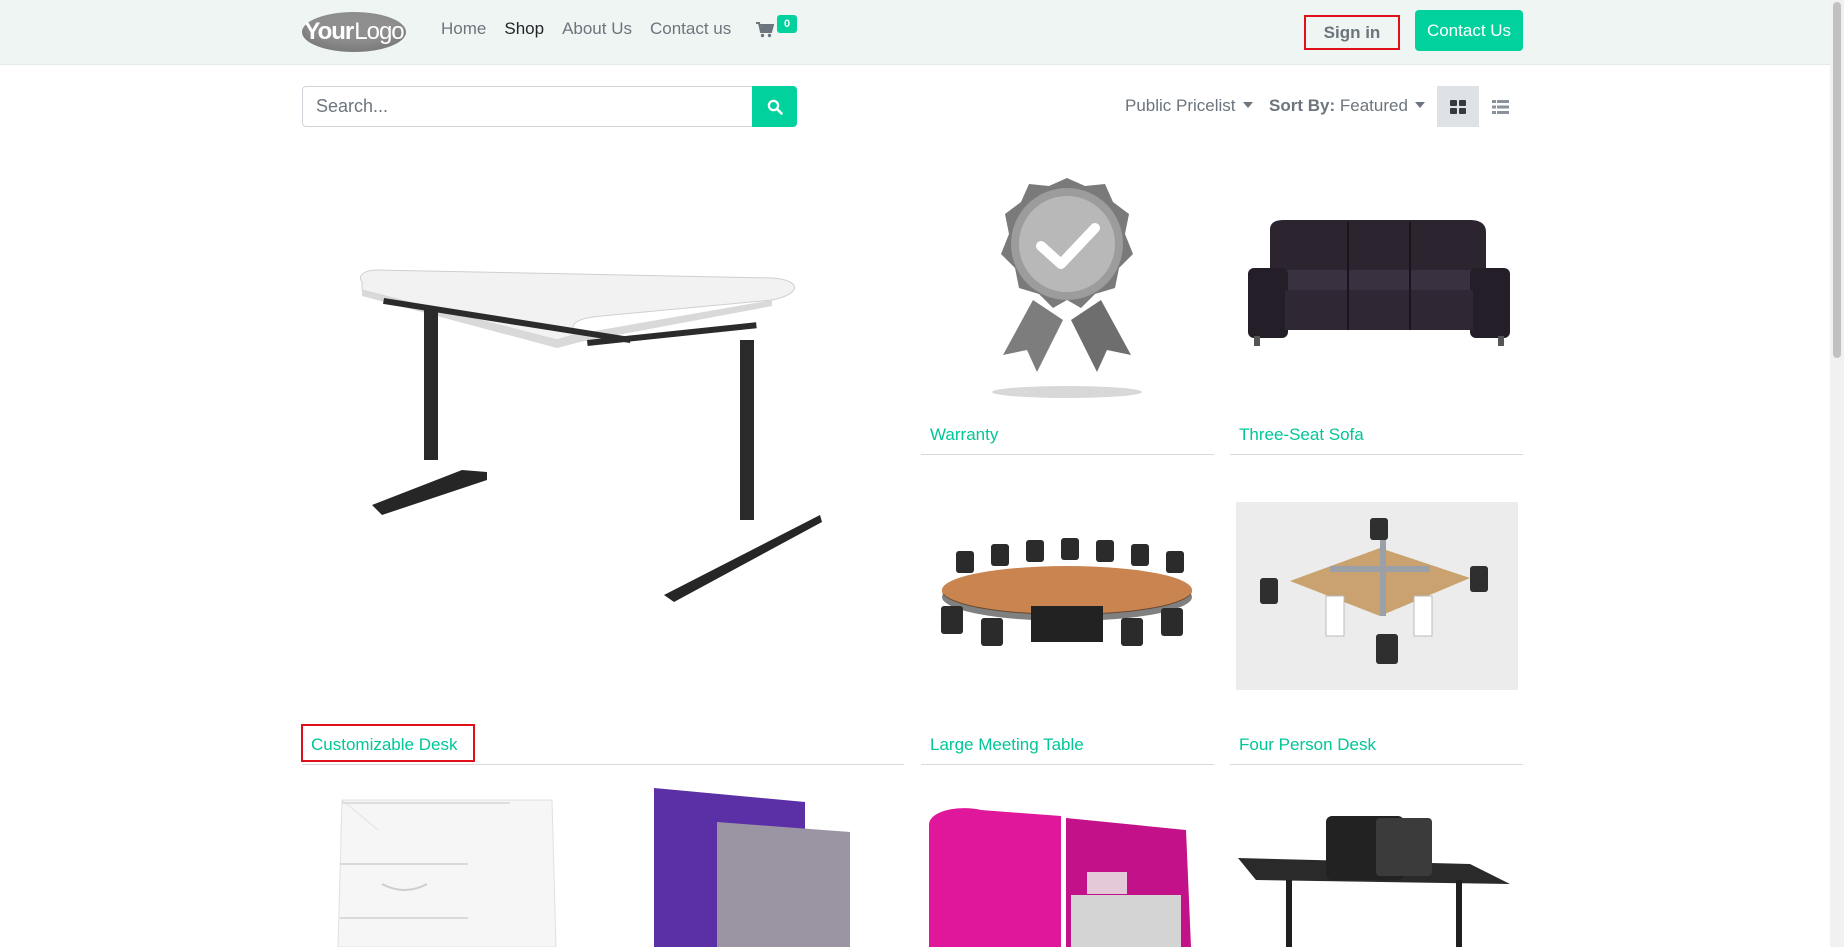 This screenshot has height=947, width=1844. What do you see at coordinates (1377, 596) in the screenshot?
I see `product-image-four-person-desk` at bounding box center [1377, 596].